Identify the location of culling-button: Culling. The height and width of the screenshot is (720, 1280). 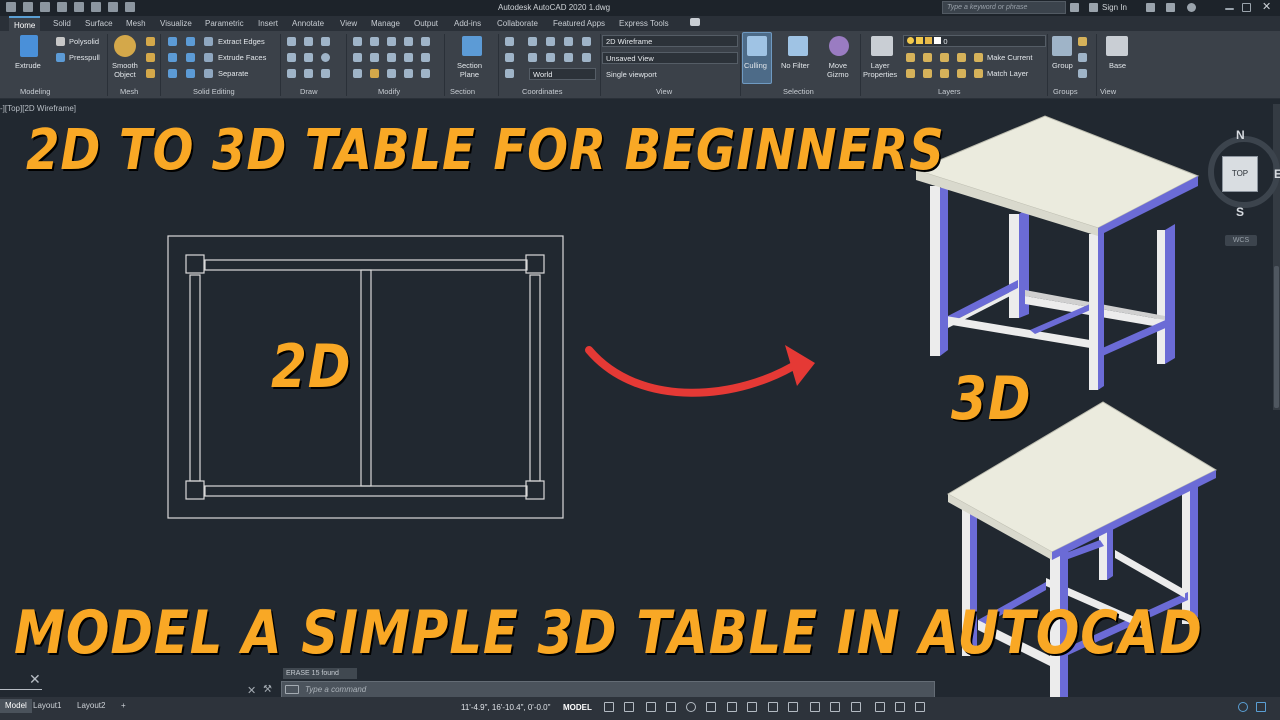
(755, 65).